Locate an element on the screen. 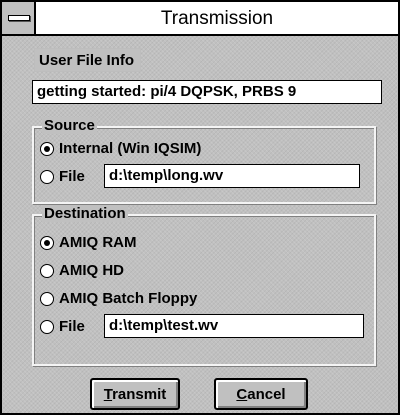  transmit-button: Transmit is located at coordinates (135, 394).